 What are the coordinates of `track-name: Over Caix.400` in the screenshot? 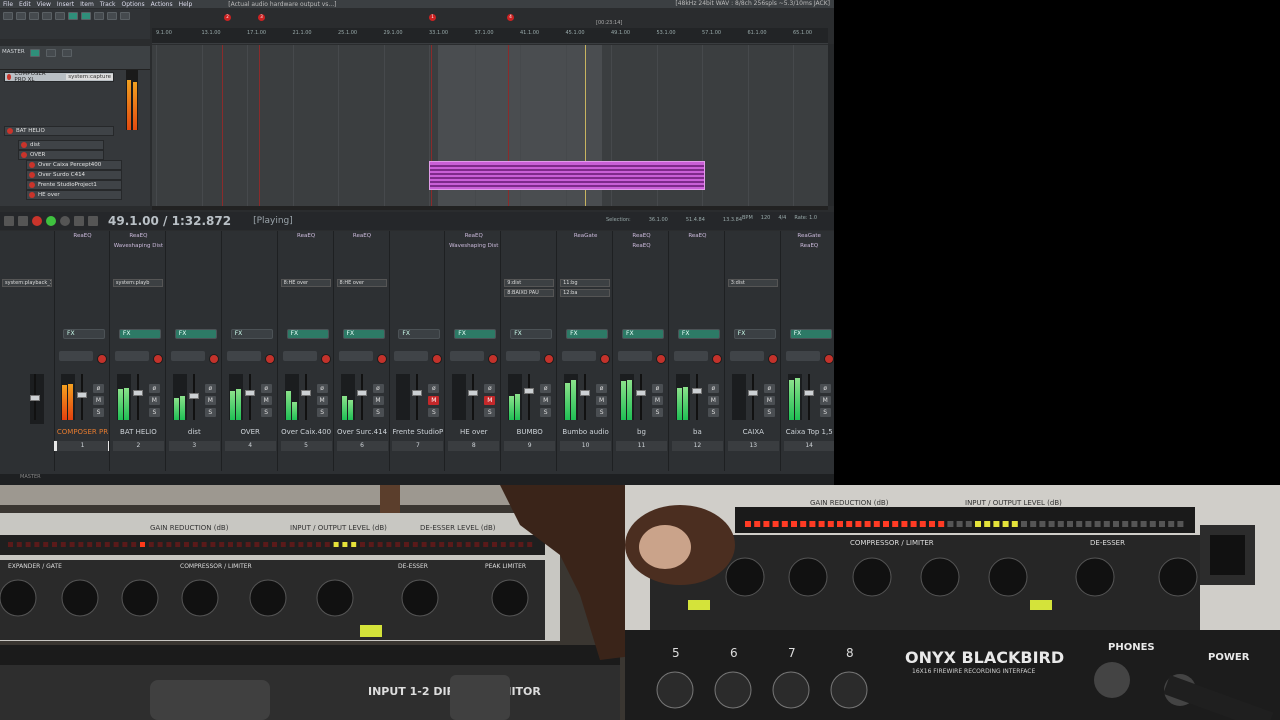 It's located at (306, 432).